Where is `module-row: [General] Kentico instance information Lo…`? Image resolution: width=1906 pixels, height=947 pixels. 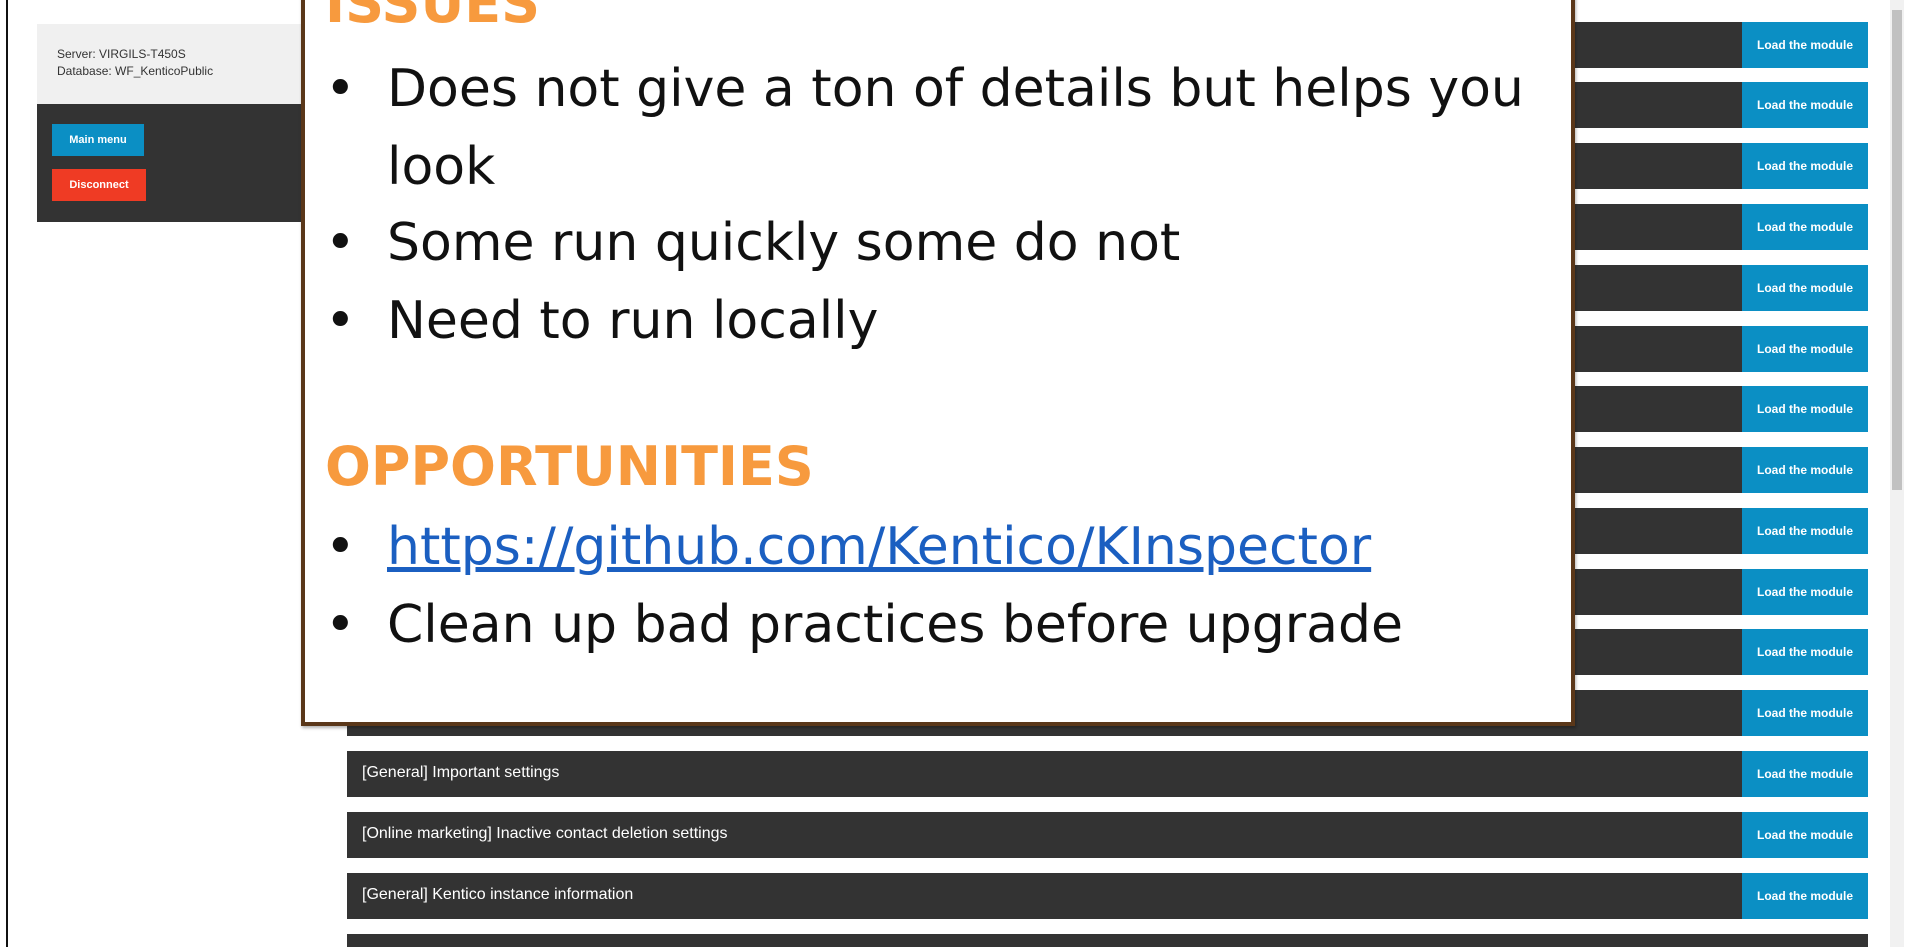
module-row: [General] Kentico instance information Lo… is located at coordinates (1107, 896).